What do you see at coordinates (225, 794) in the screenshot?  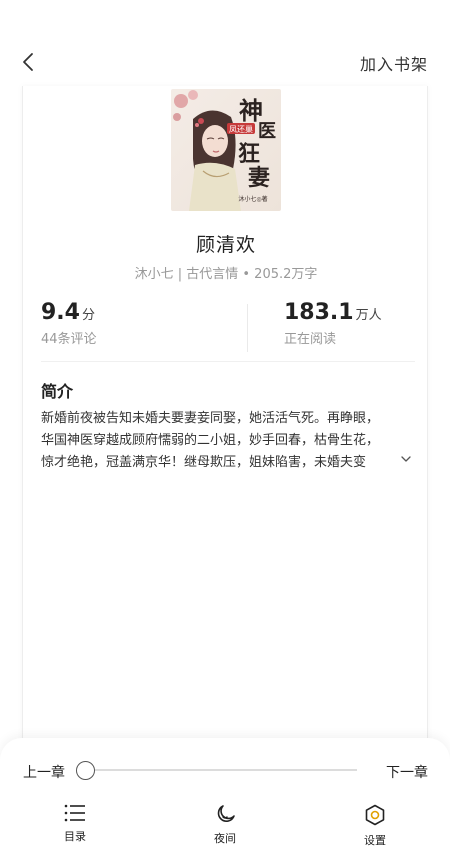 I see `reader-control-panel: 上一章 下一章 目录 夜间 设置` at bounding box center [225, 794].